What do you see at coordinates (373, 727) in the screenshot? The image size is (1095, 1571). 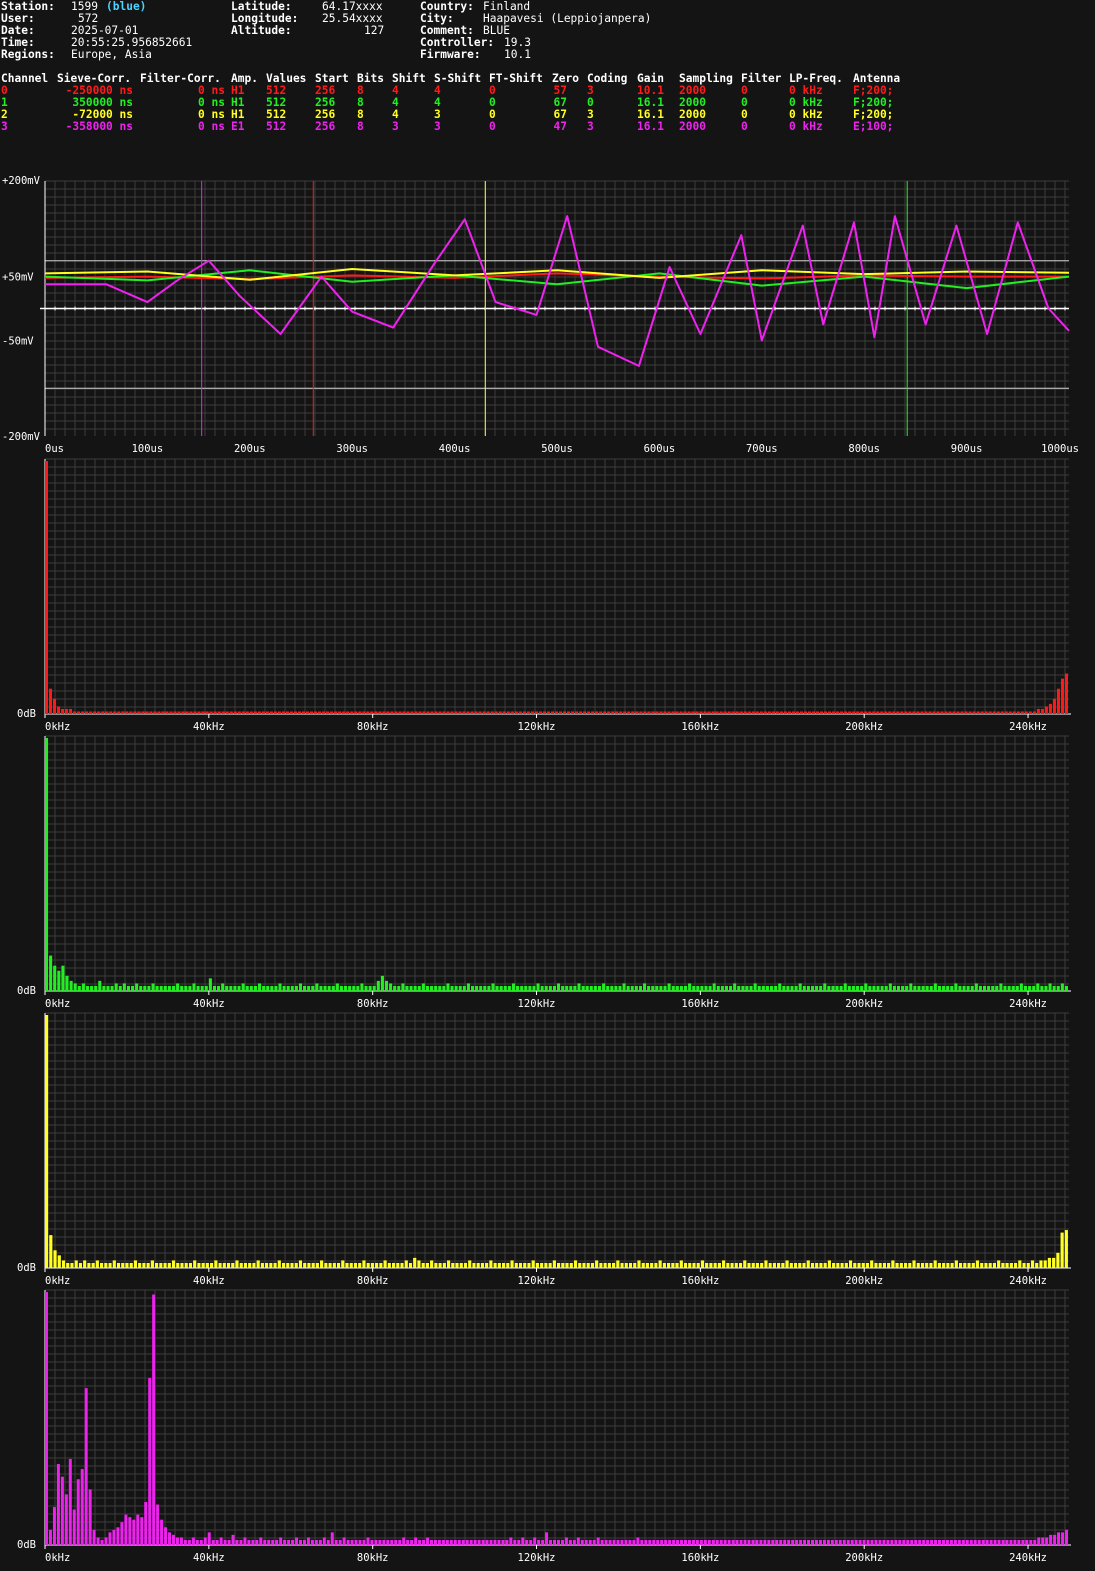 I see `x-tick-label: 80kHz` at bounding box center [373, 727].